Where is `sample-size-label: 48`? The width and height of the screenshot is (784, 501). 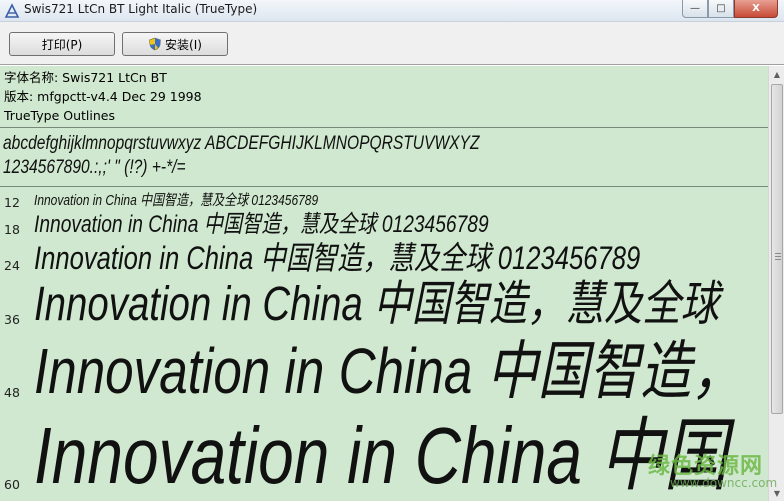 sample-size-label: 48 is located at coordinates (12, 392).